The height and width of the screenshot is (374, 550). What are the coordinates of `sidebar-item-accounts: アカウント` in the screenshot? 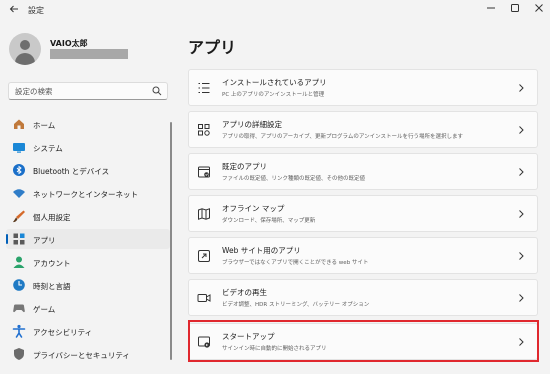 It's located at (88, 262).